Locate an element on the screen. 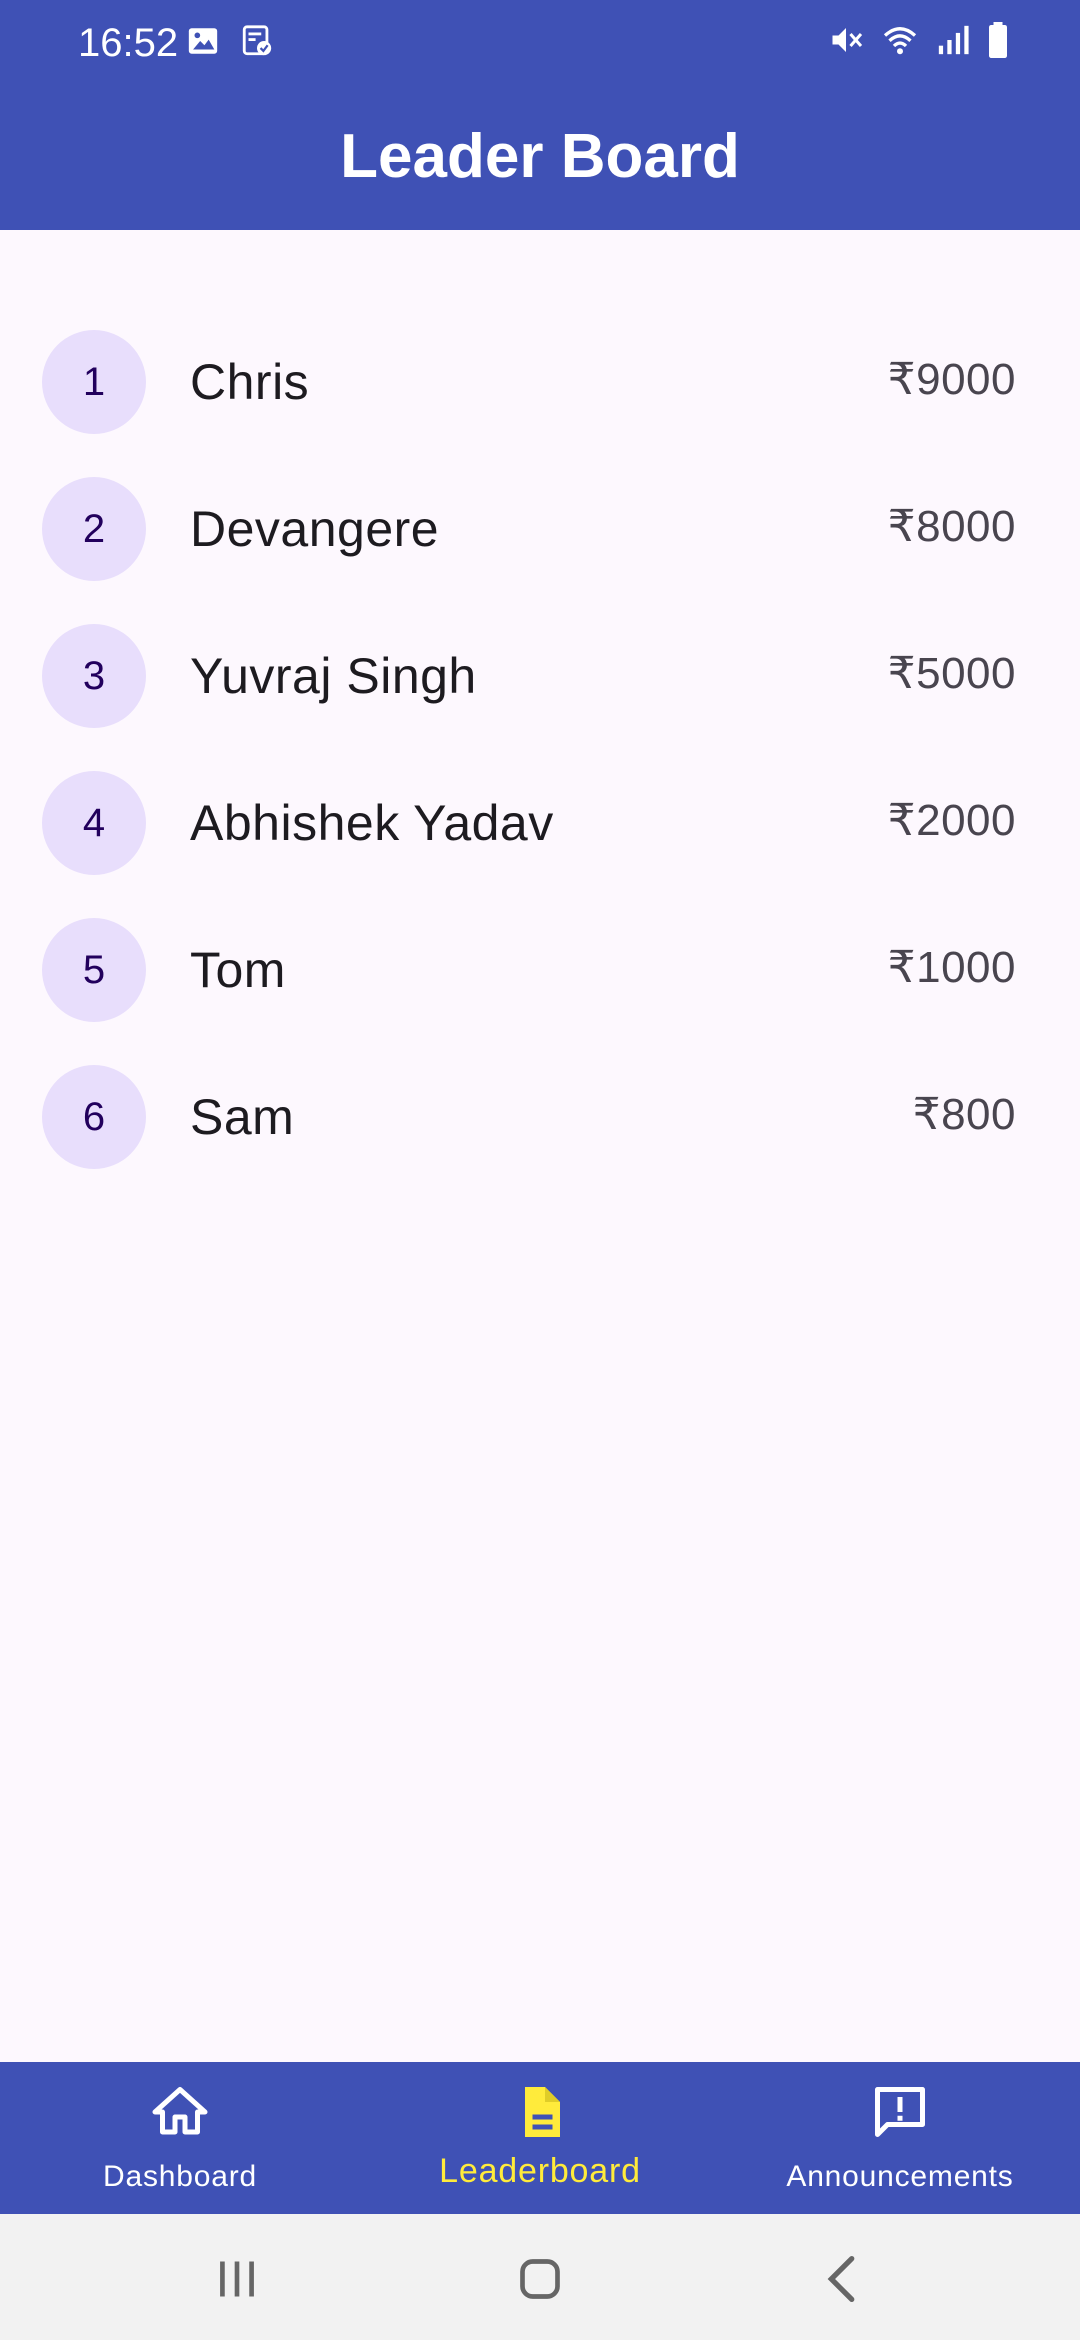  nav-leaderboard: Leaderboard is located at coordinates (540, 2138).